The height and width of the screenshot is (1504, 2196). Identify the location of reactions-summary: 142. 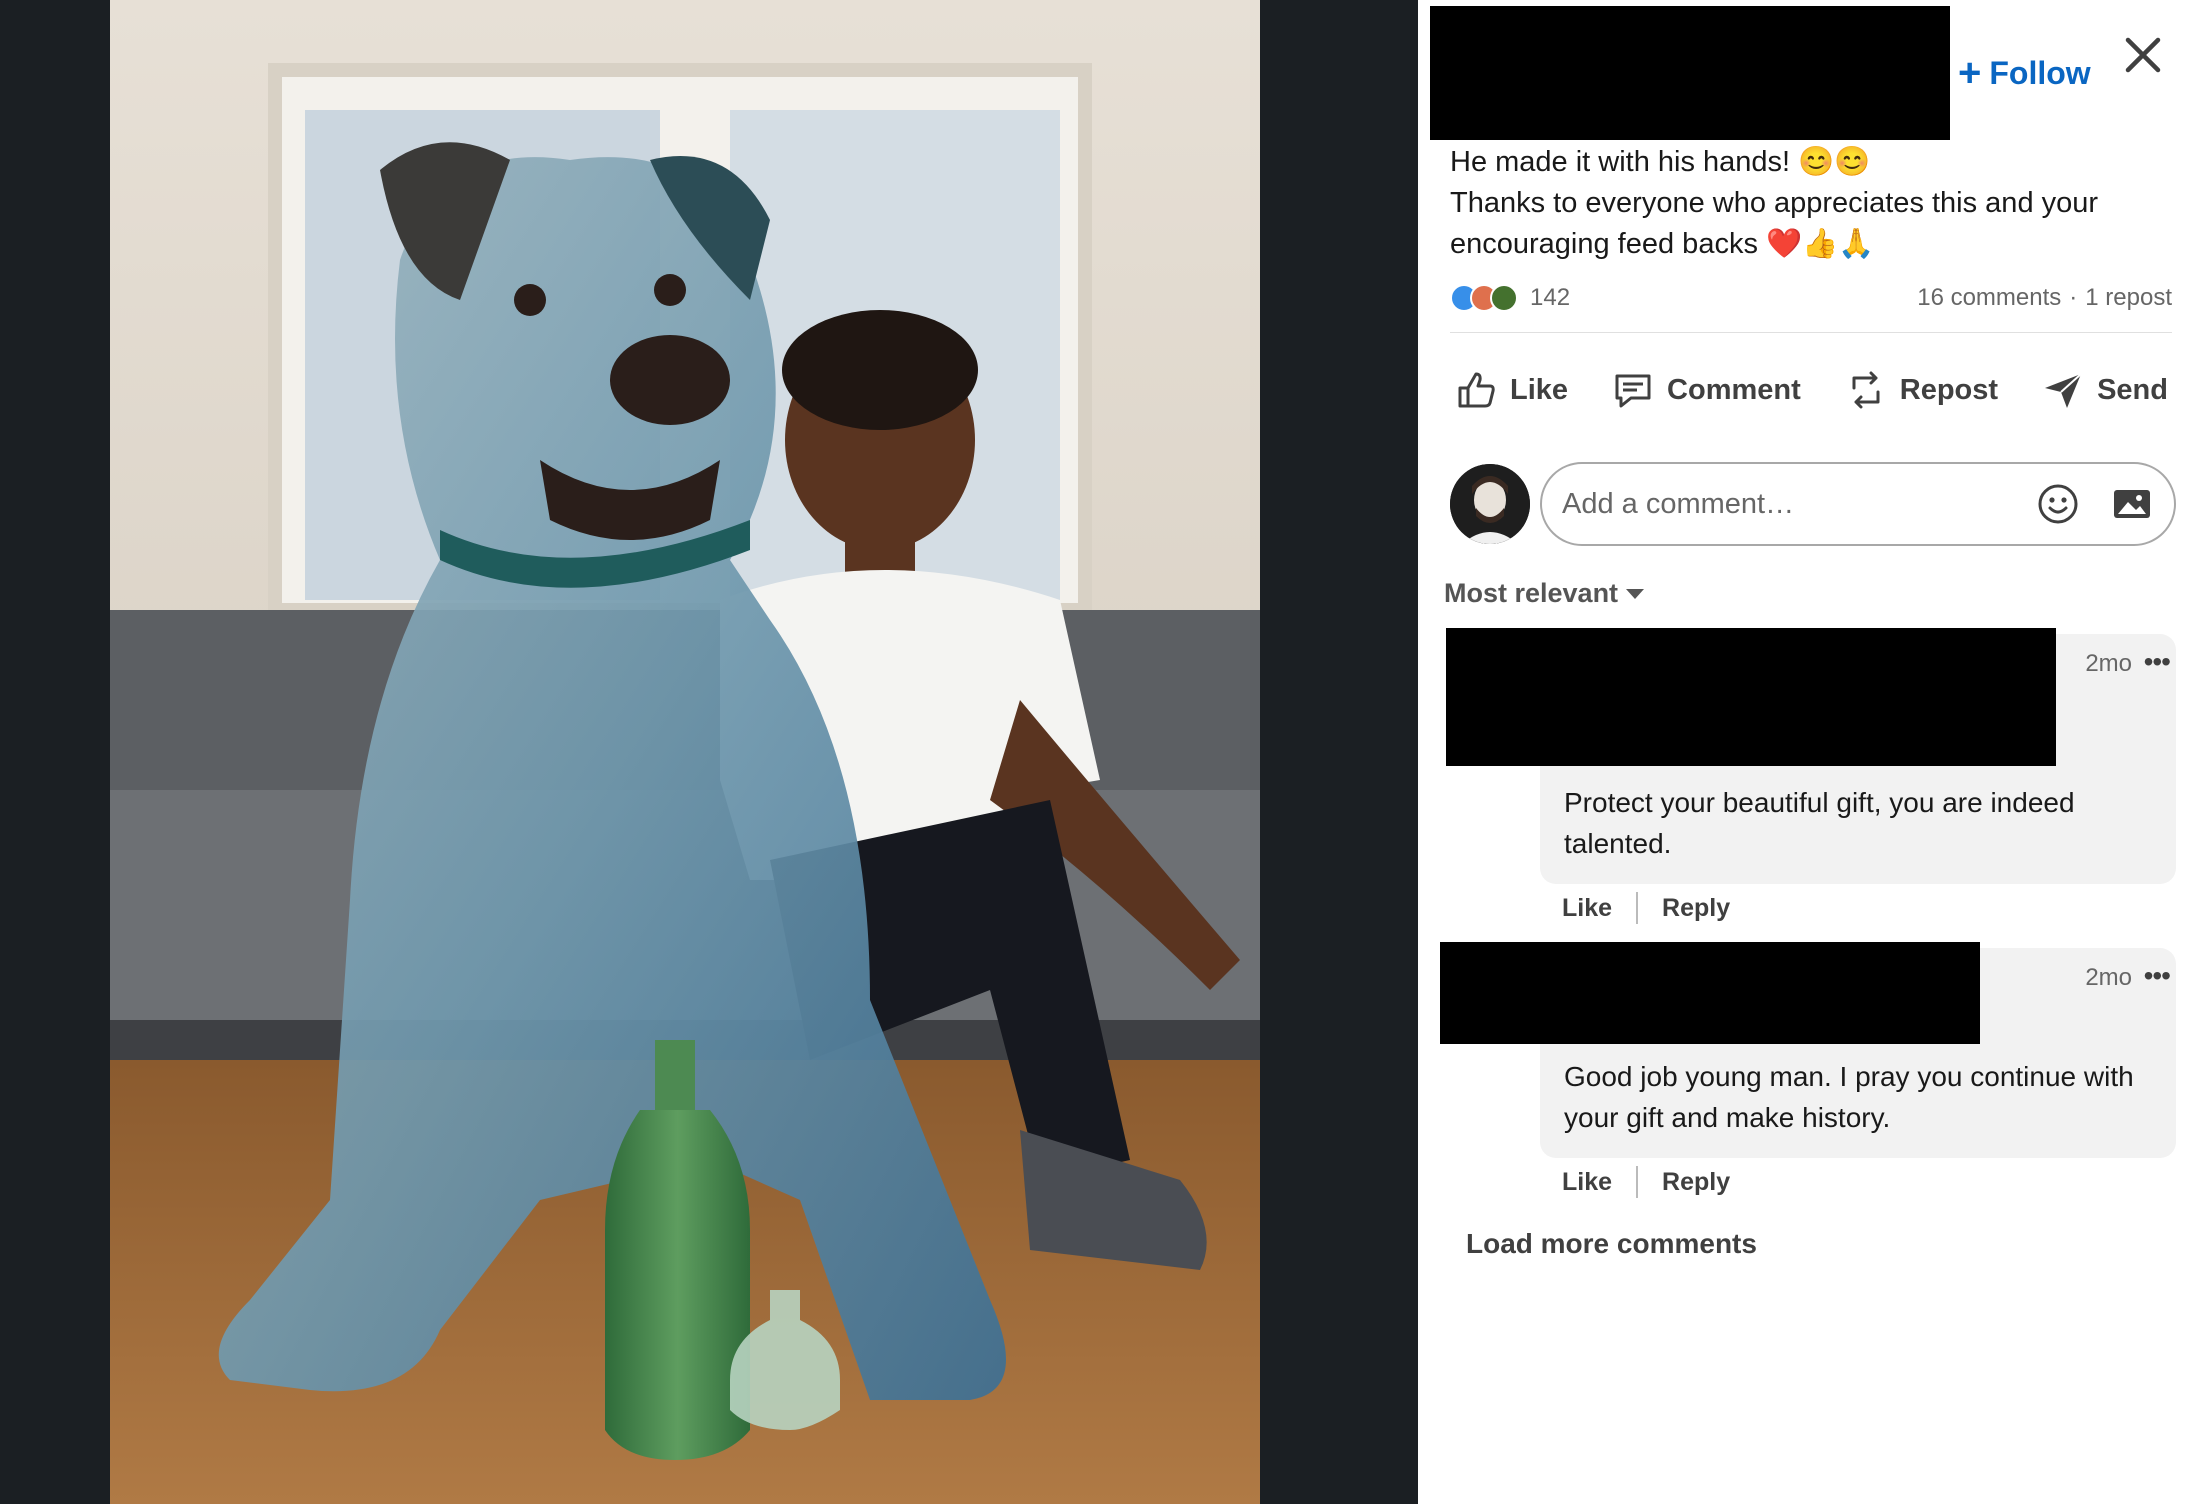
(1510, 298).